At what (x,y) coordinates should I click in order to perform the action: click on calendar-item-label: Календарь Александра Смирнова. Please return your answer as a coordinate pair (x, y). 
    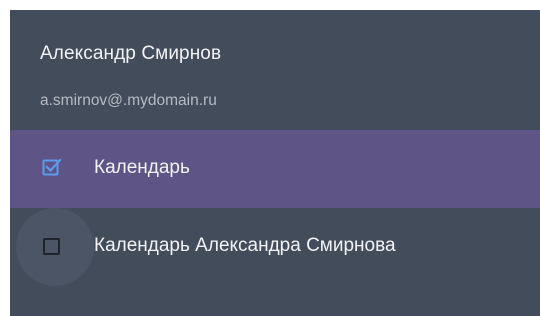
    Looking at the image, I should click on (245, 245).